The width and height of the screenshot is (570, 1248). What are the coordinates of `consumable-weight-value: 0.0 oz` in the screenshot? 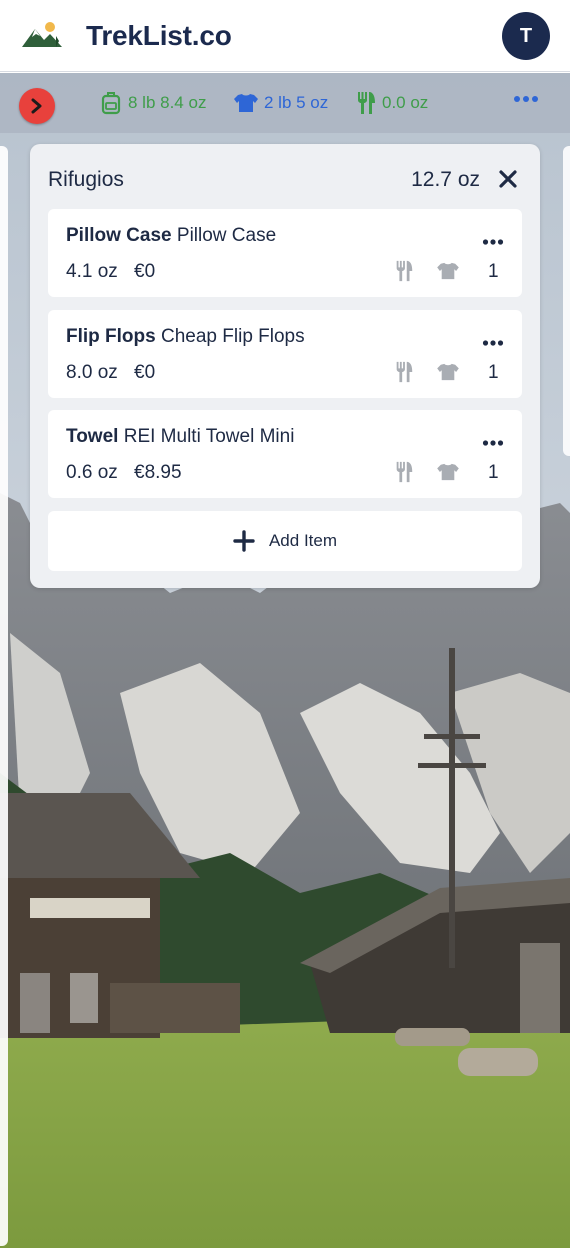 It's located at (405, 102).